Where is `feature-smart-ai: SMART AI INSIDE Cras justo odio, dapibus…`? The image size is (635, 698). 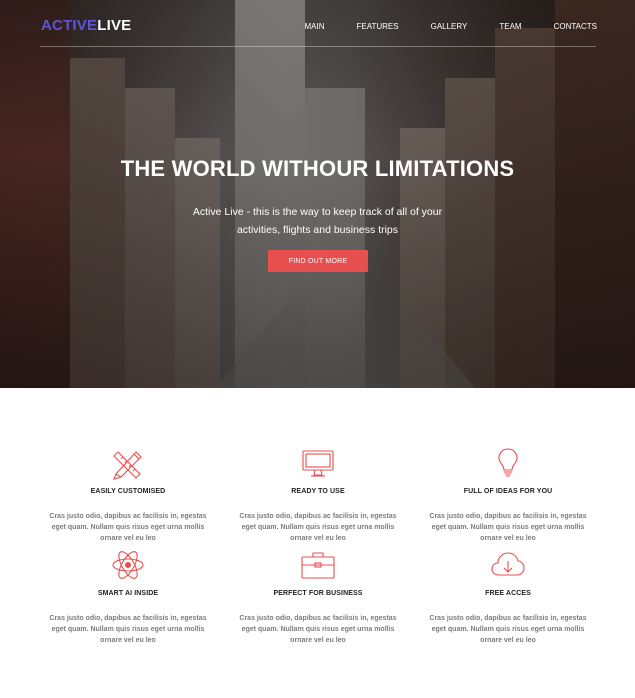
feature-smart-ai: SMART AI INSIDE Cras justo odio, dapibus… is located at coordinates (128, 597).